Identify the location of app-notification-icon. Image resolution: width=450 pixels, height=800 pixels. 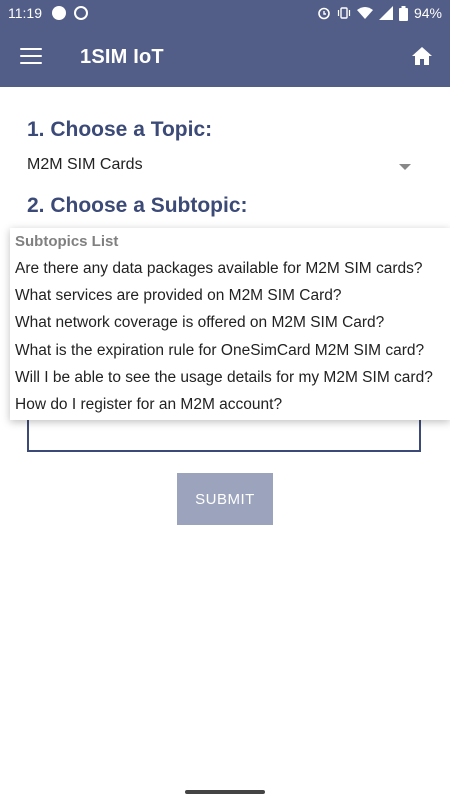
(59, 13).